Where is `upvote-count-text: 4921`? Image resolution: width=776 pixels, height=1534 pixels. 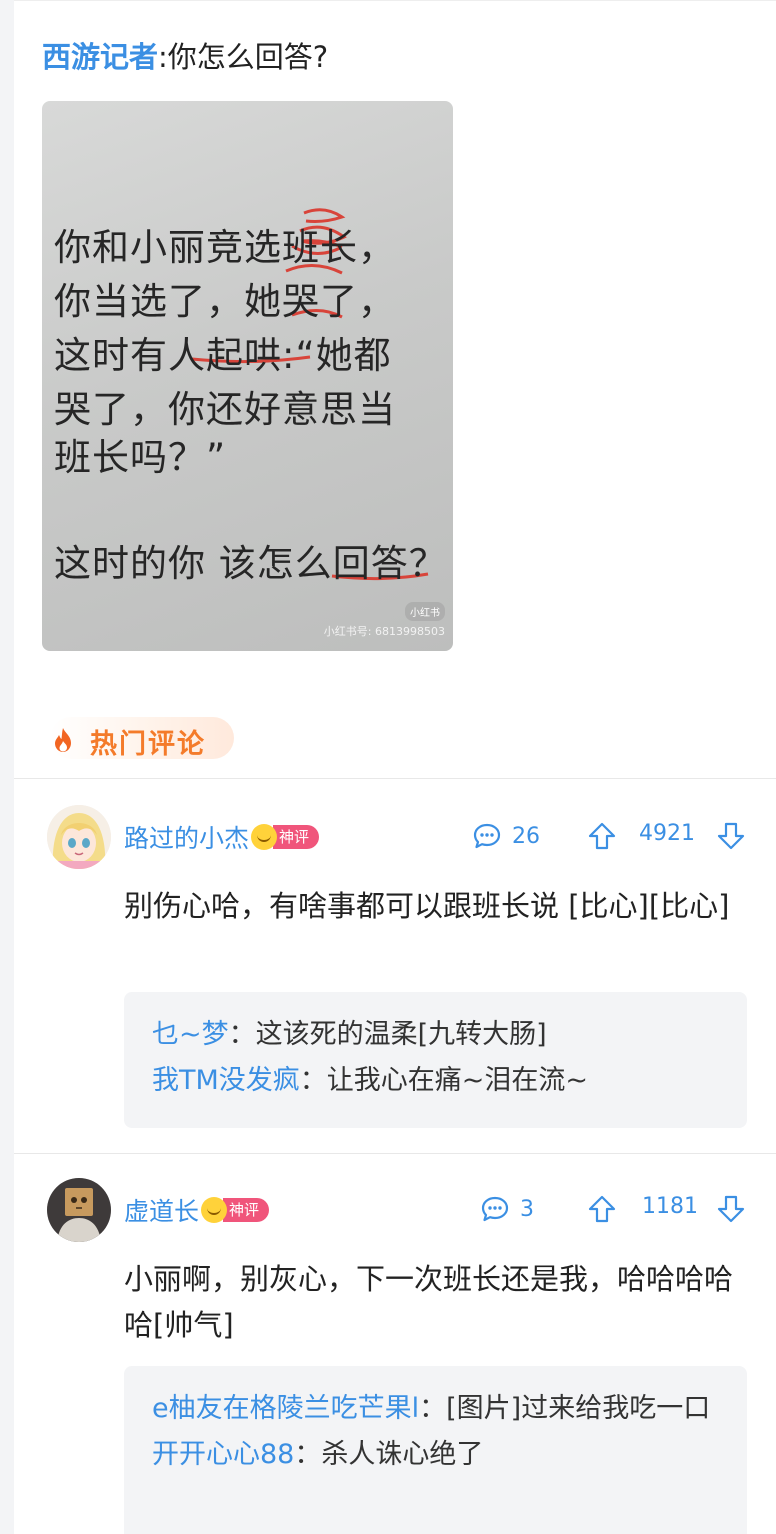
upvote-count-text: 4921 is located at coordinates (667, 833).